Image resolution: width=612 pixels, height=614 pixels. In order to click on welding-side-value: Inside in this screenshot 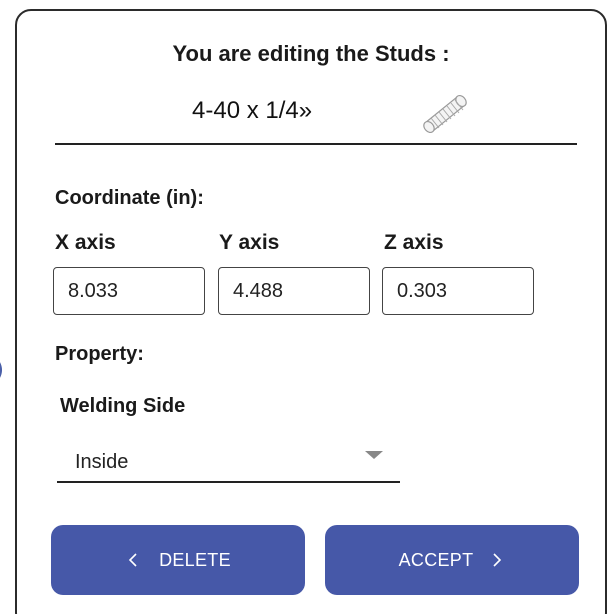, I will do `click(102, 462)`.